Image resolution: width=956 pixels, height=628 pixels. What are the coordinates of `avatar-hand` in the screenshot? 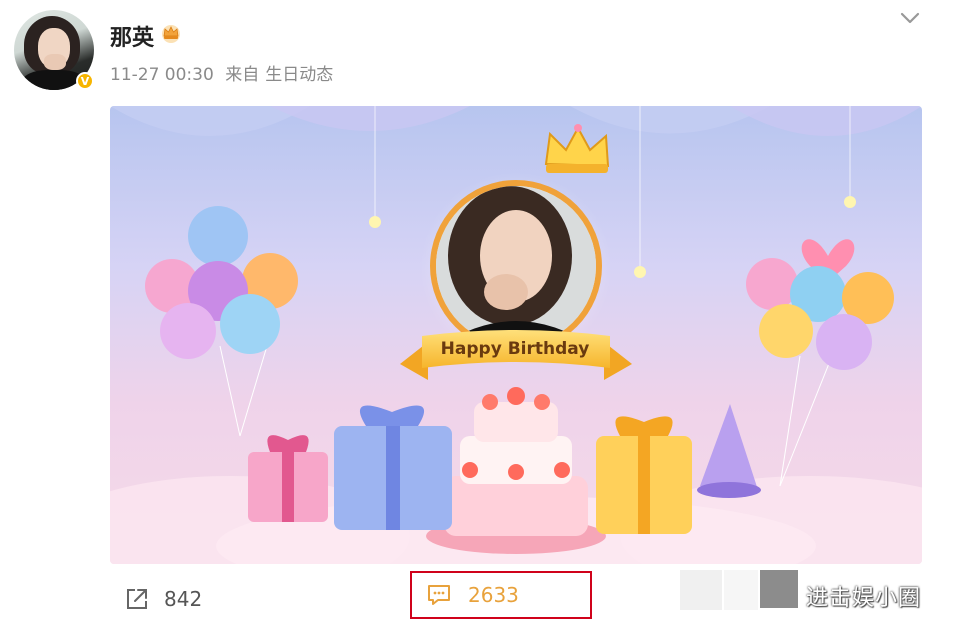 It's located at (55, 62).